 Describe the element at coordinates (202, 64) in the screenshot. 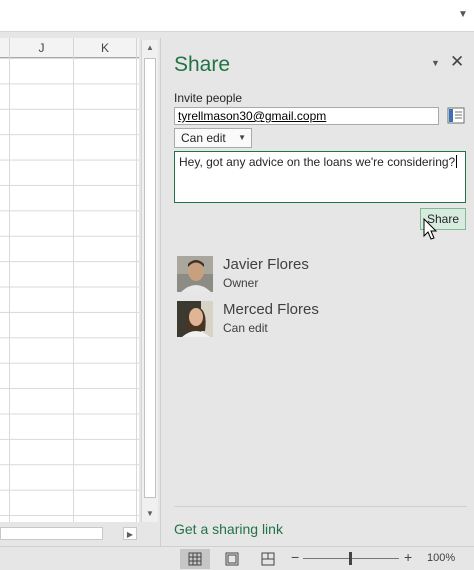

I see `pane-title: Share` at that location.